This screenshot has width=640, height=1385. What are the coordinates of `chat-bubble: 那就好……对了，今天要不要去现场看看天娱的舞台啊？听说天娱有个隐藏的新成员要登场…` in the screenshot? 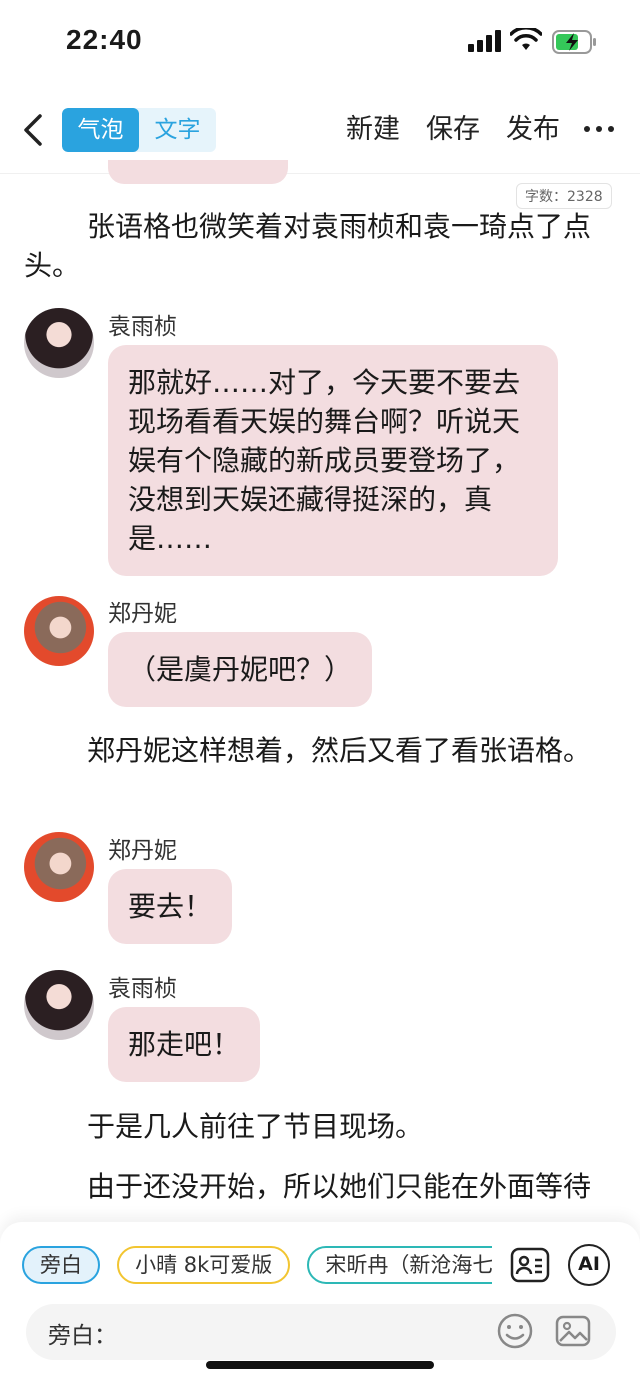 It's located at (333, 460).